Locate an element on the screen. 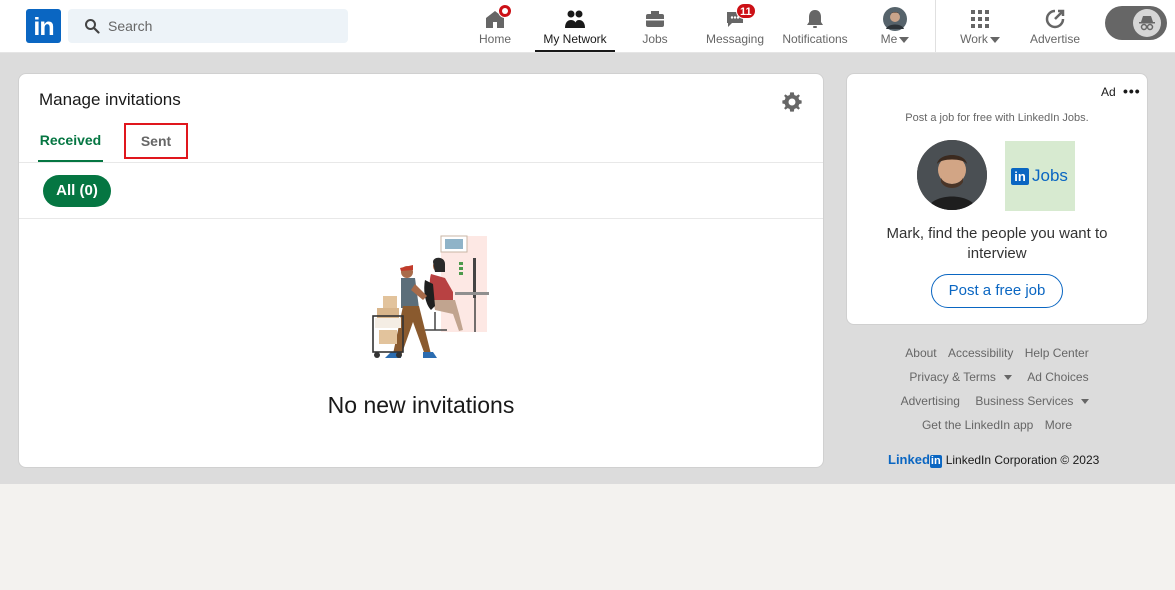 The height and width of the screenshot is (590, 1175). ad-label: Ad is located at coordinates (1108, 92).